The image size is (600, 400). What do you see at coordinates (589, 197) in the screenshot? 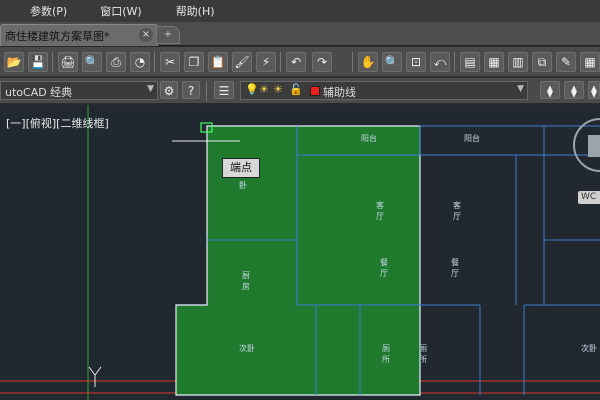
I see `wcs-menu: WC` at bounding box center [589, 197].